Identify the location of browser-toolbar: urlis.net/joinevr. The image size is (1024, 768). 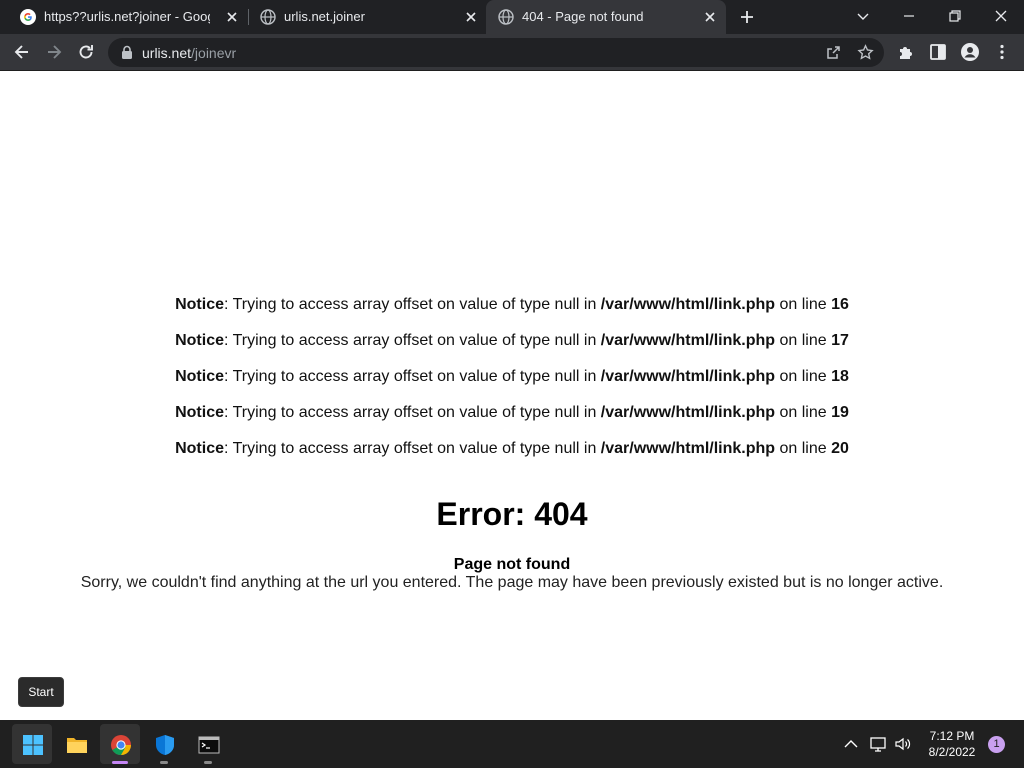
(512, 52).